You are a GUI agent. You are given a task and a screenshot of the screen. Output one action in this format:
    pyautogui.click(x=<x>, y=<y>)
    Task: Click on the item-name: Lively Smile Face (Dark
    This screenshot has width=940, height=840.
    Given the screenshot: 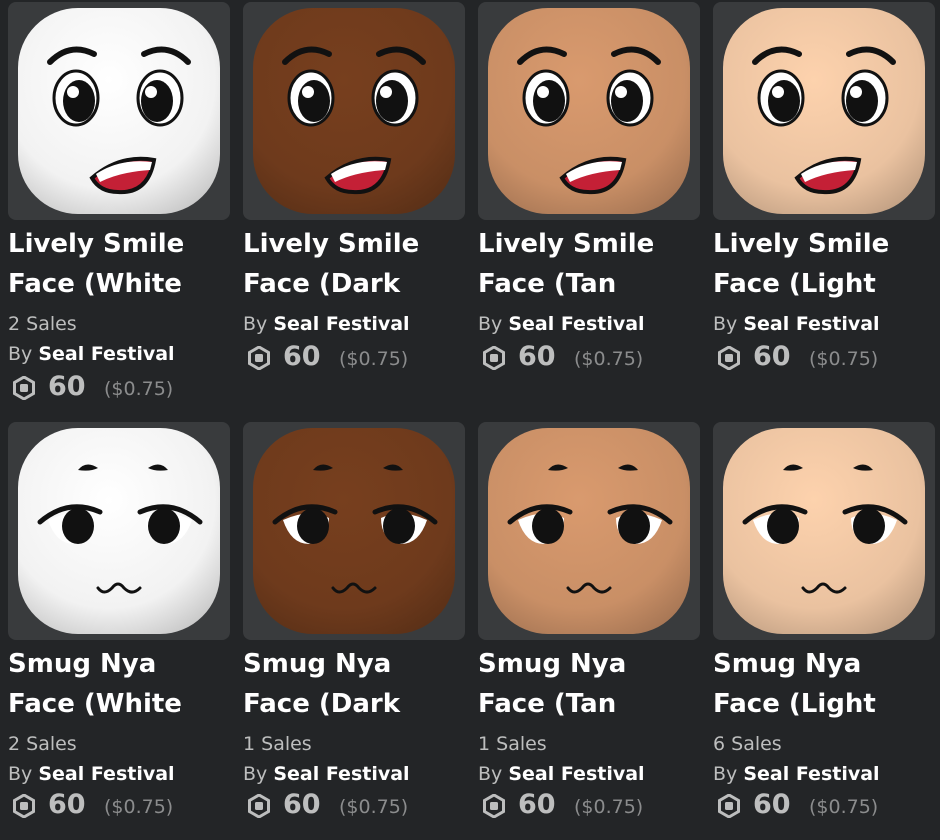 What is the action you would take?
    pyautogui.click(x=354, y=264)
    